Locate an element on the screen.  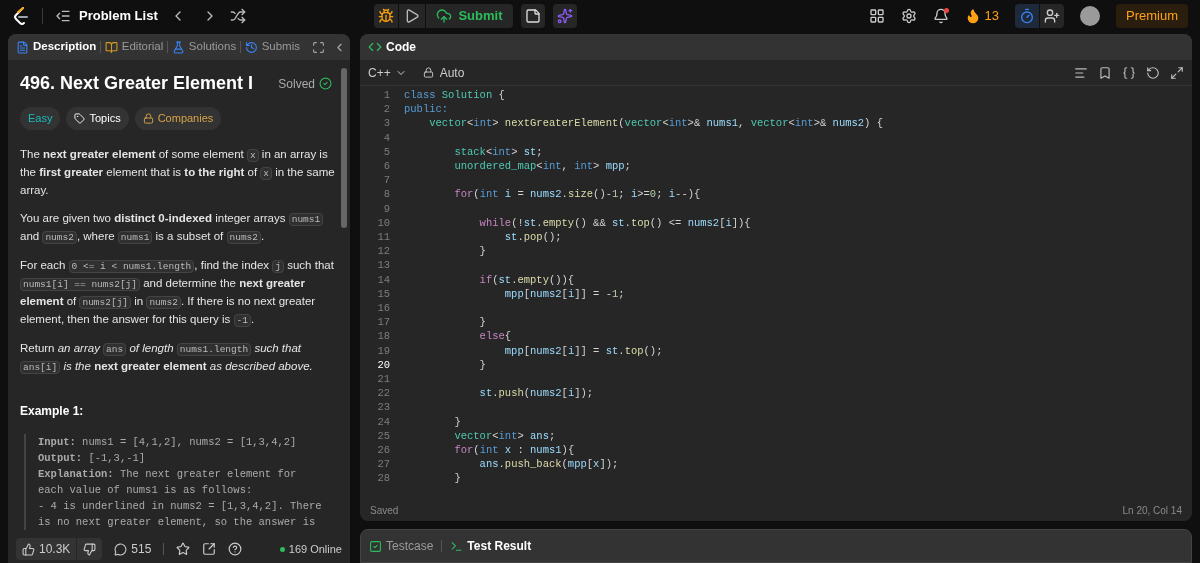
line-number: 10 is located at coordinates (383, 223).